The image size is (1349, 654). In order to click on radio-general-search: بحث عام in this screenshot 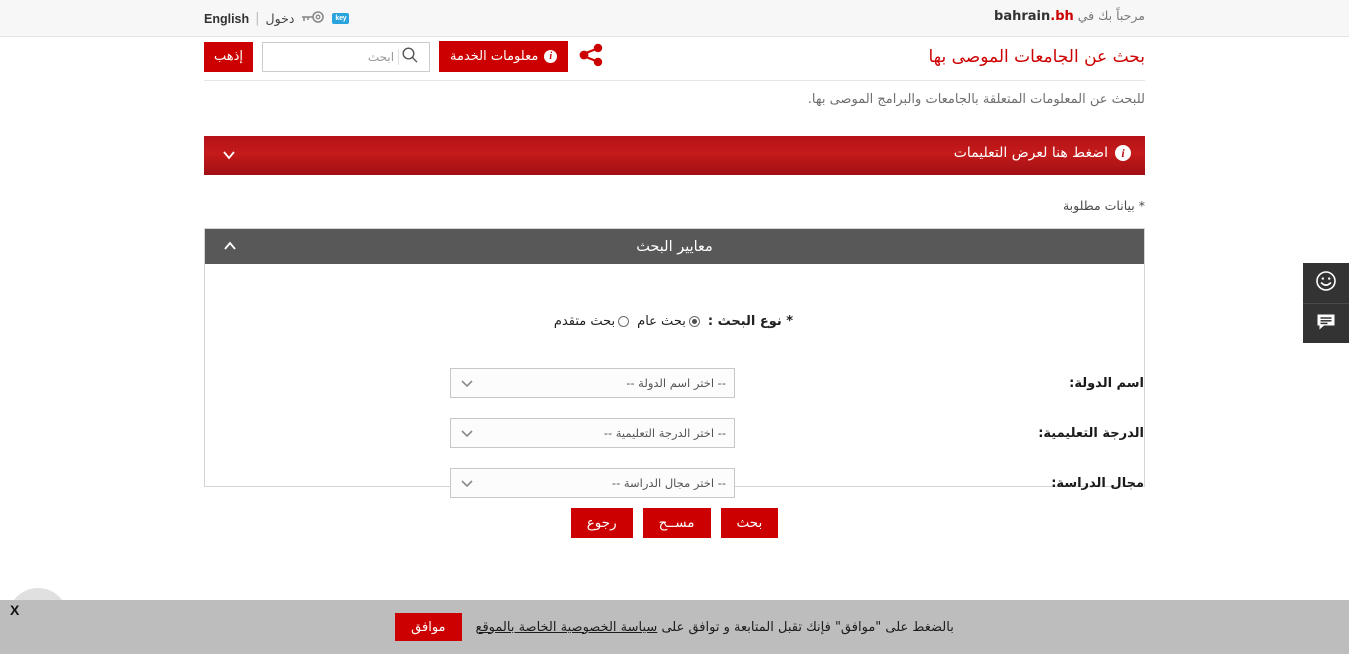, I will do `click(668, 321)`.